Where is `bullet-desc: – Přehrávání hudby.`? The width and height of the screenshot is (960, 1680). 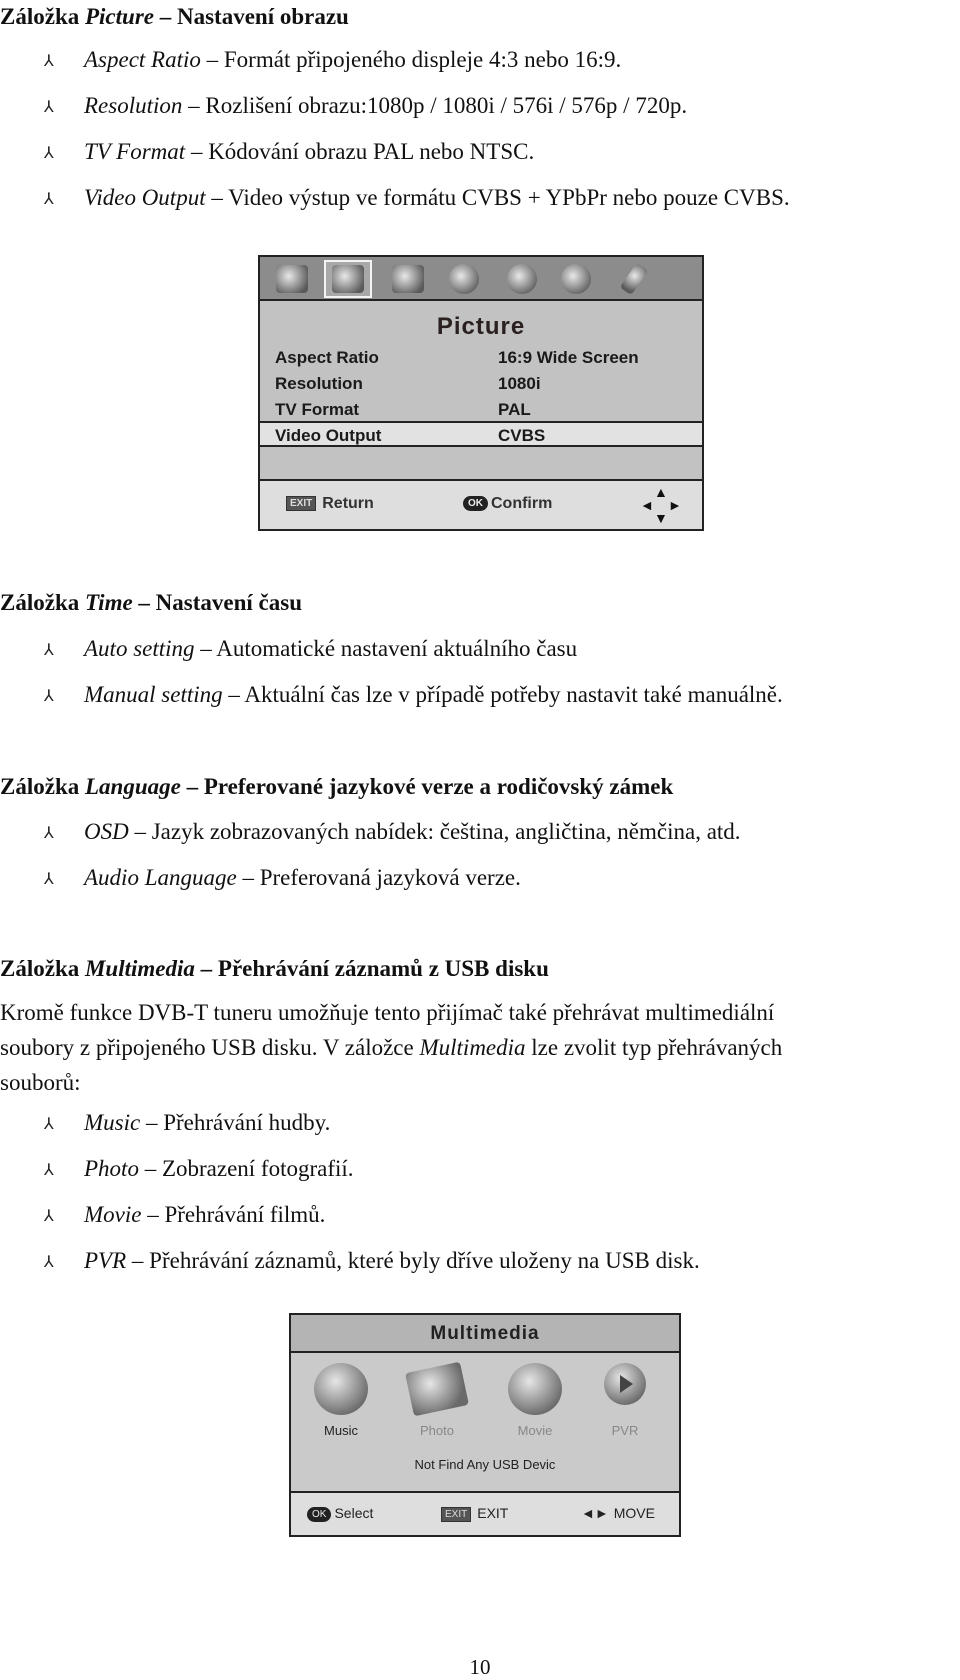
bullet-desc: – Přehrávání hudby. is located at coordinates (235, 1122).